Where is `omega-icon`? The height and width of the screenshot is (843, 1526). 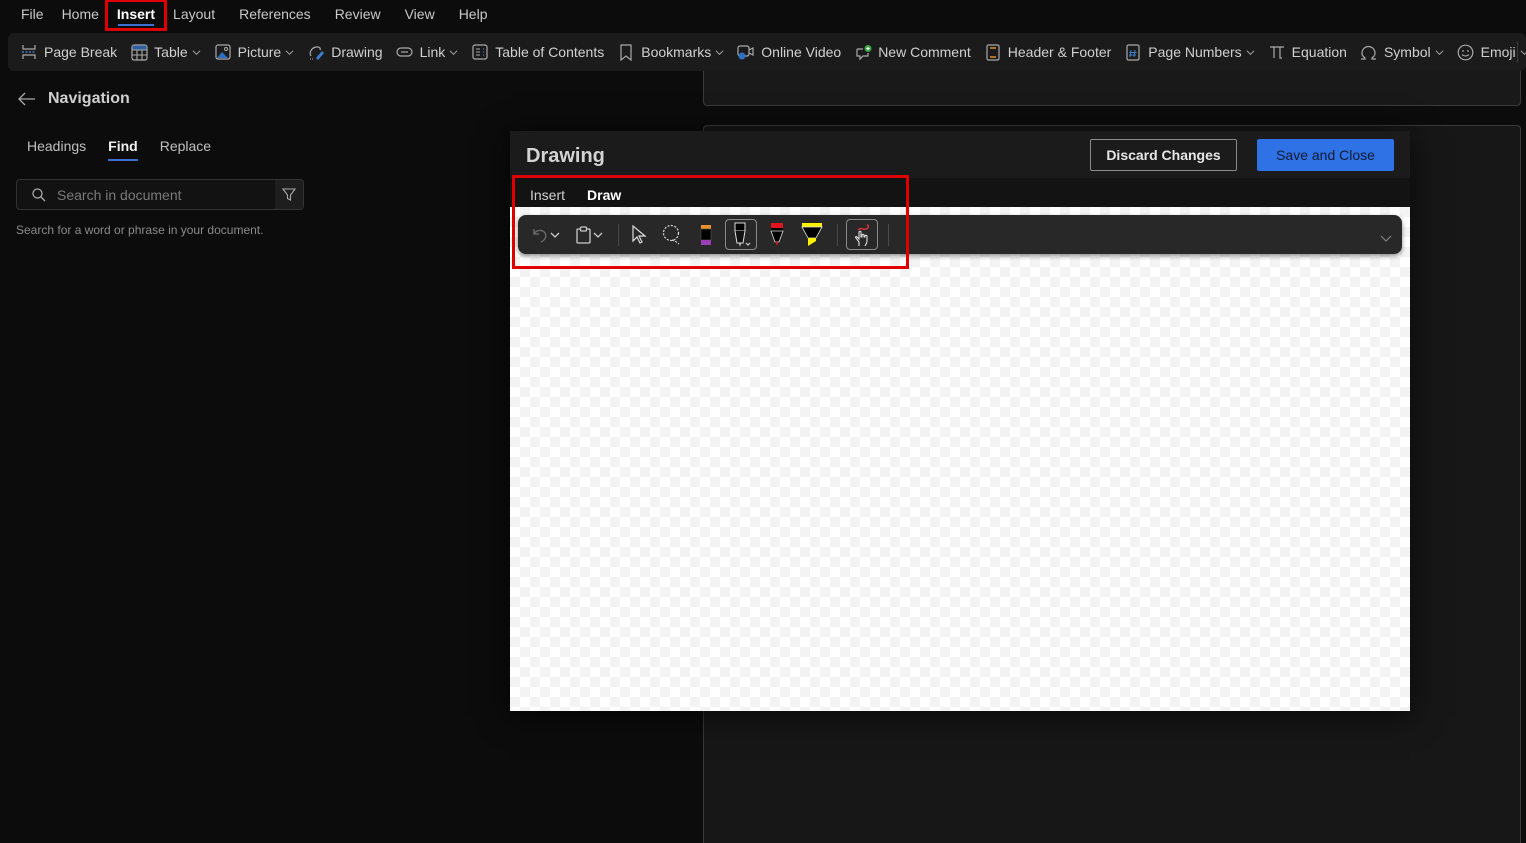
omega-icon is located at coordinates (1369, 52).